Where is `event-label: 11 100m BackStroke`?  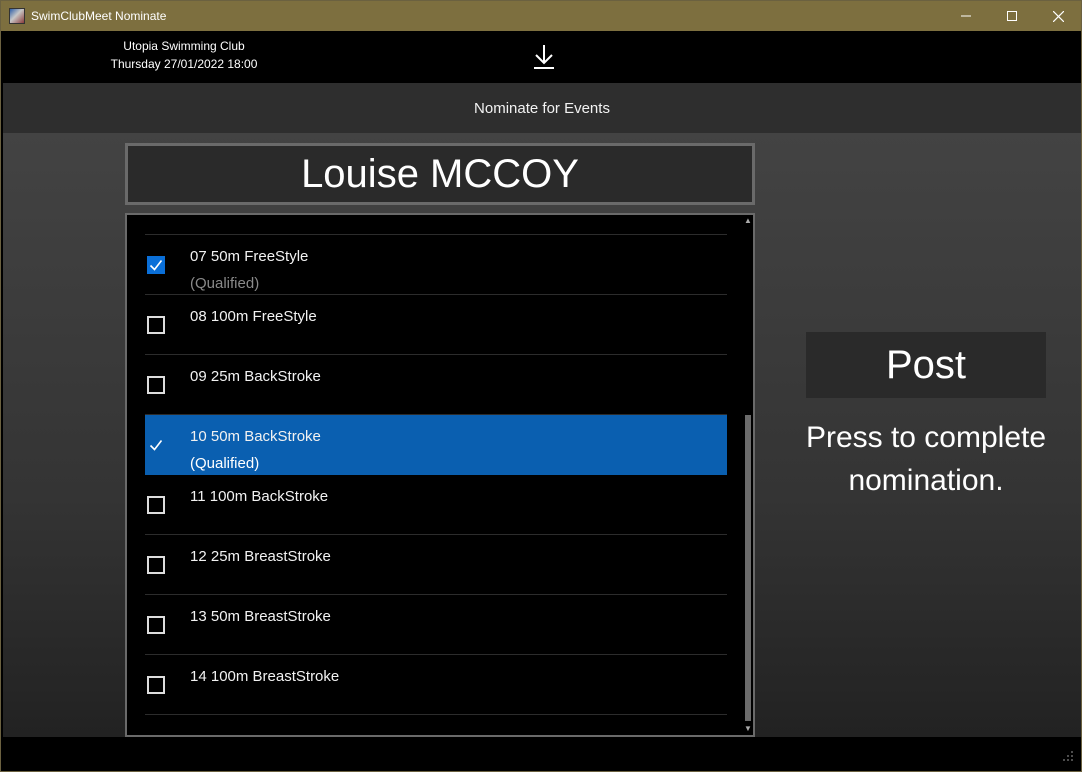
event-label: 11 100m BackStroke is located at coordinates (259, 496).